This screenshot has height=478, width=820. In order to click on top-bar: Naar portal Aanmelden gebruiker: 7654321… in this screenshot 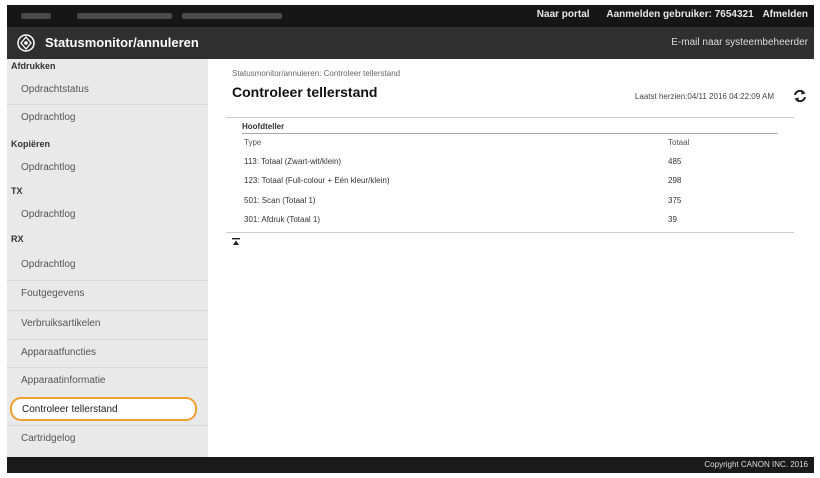, I will do `click(410, 16)`.